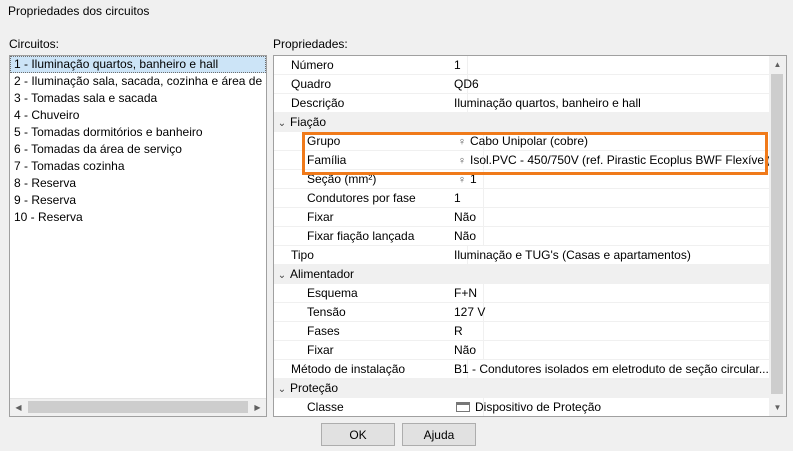 Image resolution: width=793 pixels, height=451 pixels. What do you see at coordinates (547, 103) in the screenshot?
I see `property-value: Iluminação quartos, banheiro e hall` at bounding box center [547, 103].